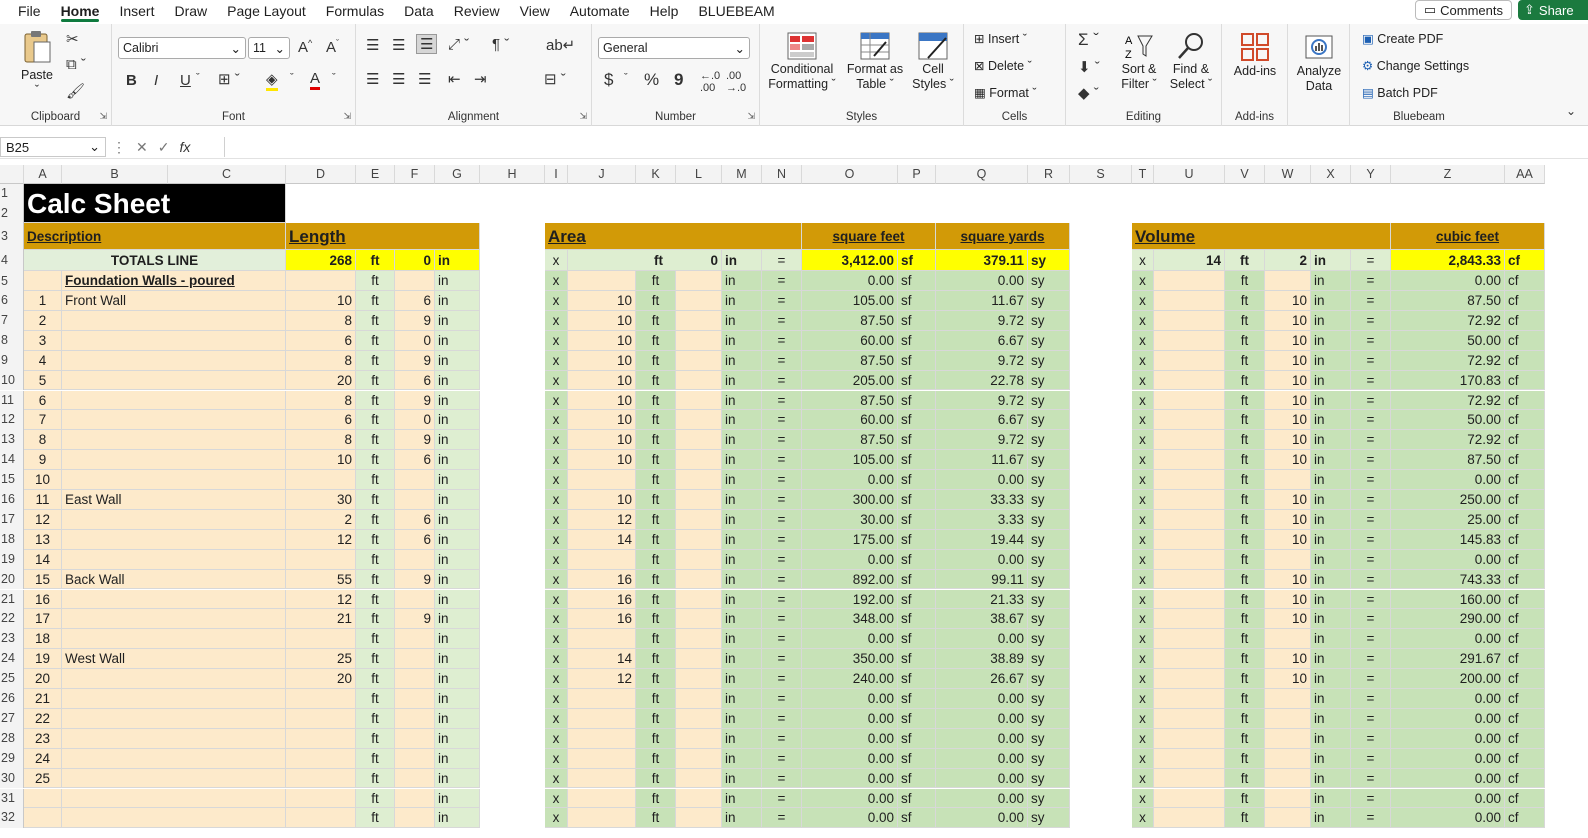 The image size is (1588, 838). I want to click on area-sy: 21.33, so click(982, 599).